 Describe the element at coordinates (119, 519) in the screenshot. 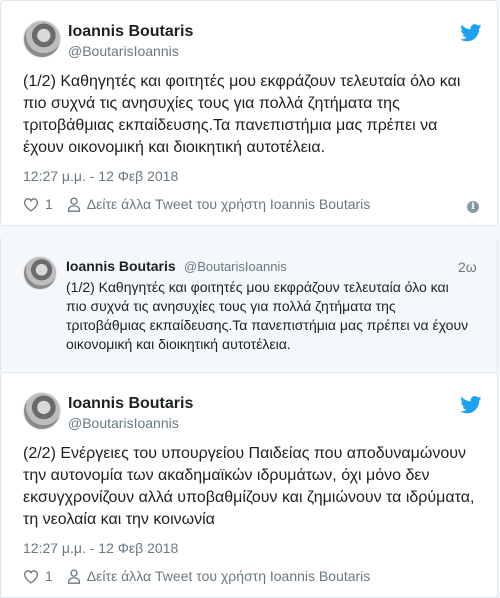

I see `tweet-text-line: τη νεολαία και την κοινωνία` at that location.